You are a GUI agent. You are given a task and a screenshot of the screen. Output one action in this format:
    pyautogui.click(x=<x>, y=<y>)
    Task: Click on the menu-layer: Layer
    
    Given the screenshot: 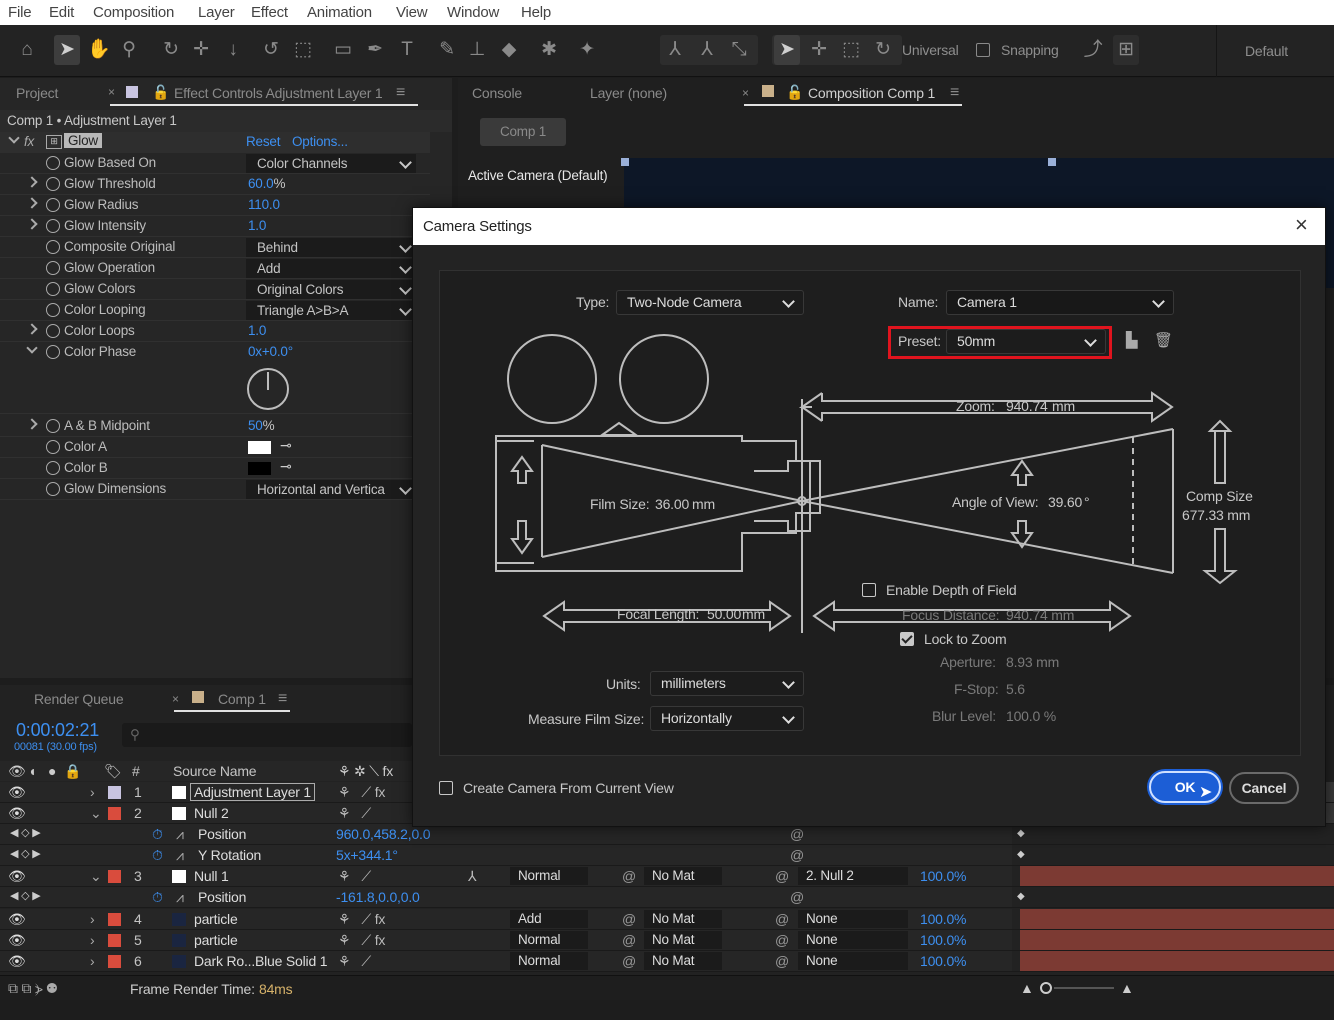 What is the action you would take?
    pyautogui.click(x=216, y=12)
    